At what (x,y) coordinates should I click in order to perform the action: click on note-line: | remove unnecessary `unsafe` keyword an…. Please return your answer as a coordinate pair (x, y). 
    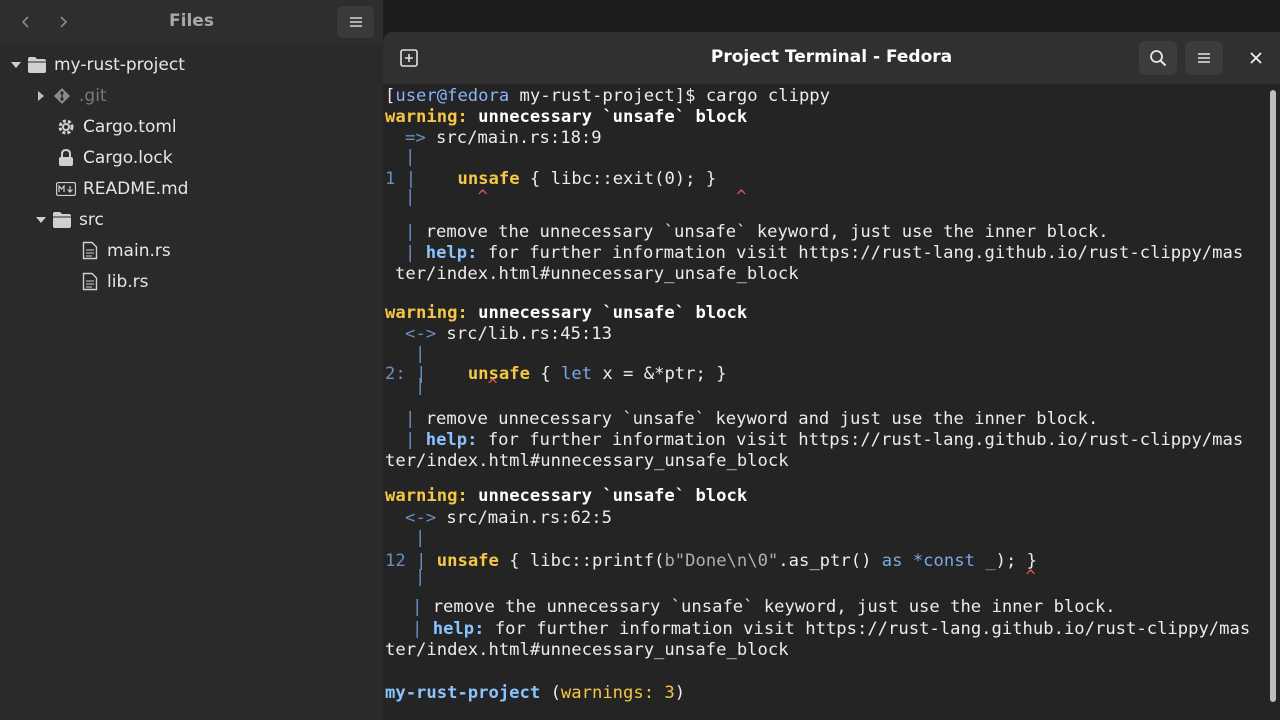
    Looking at the image, I should click on (752, 419).